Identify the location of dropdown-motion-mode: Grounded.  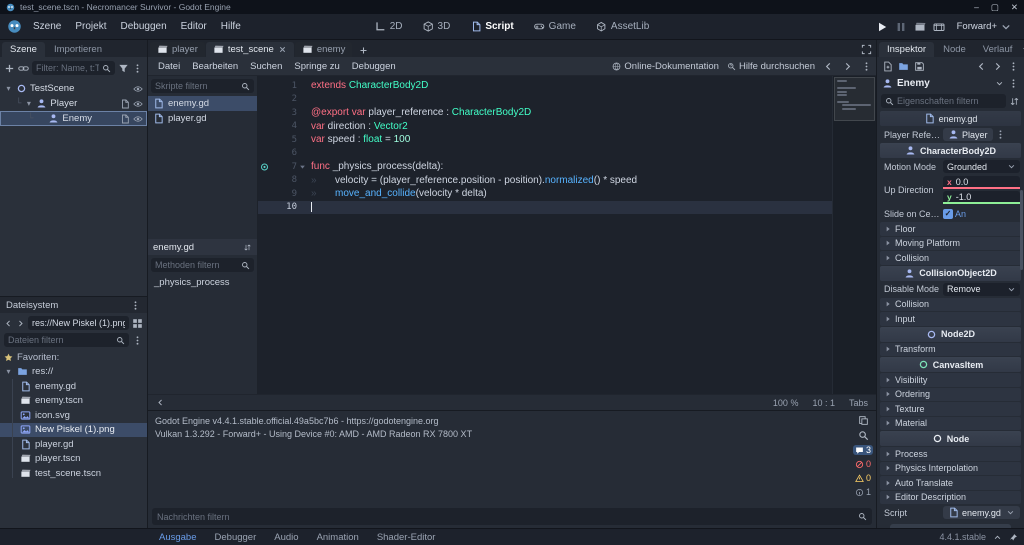
(981, 166).